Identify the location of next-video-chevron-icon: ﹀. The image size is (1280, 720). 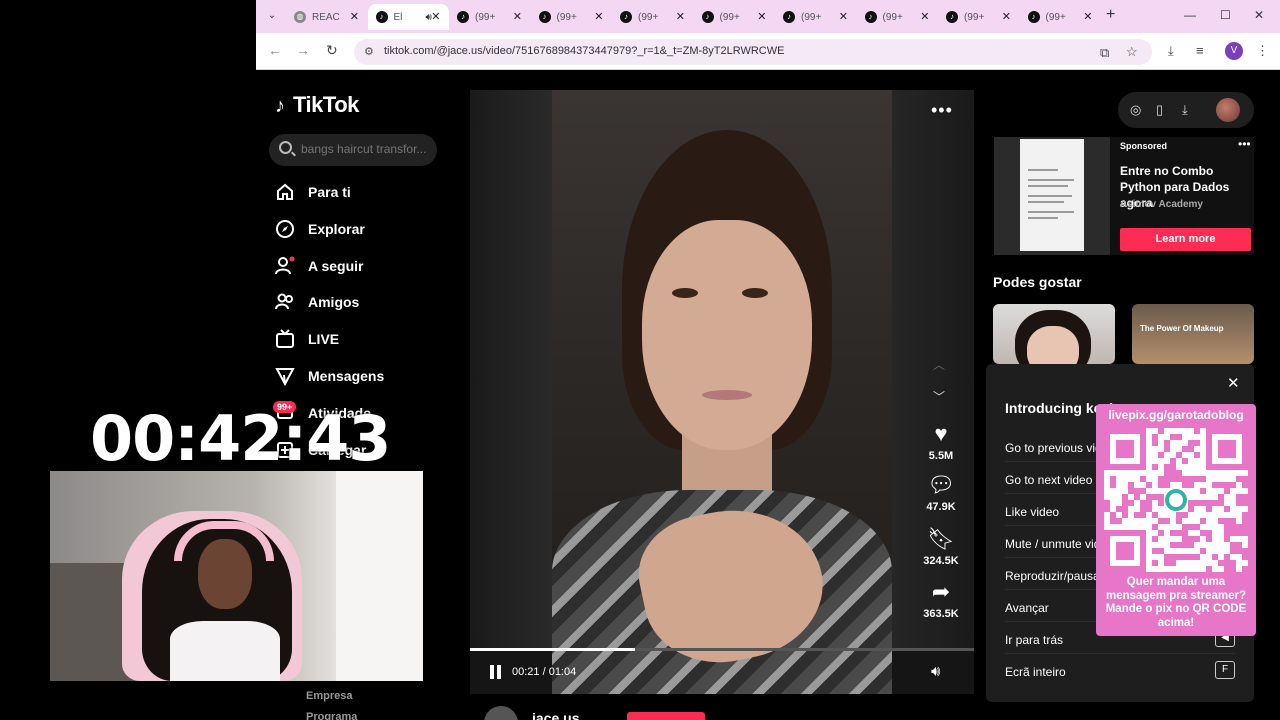
(939, 396).